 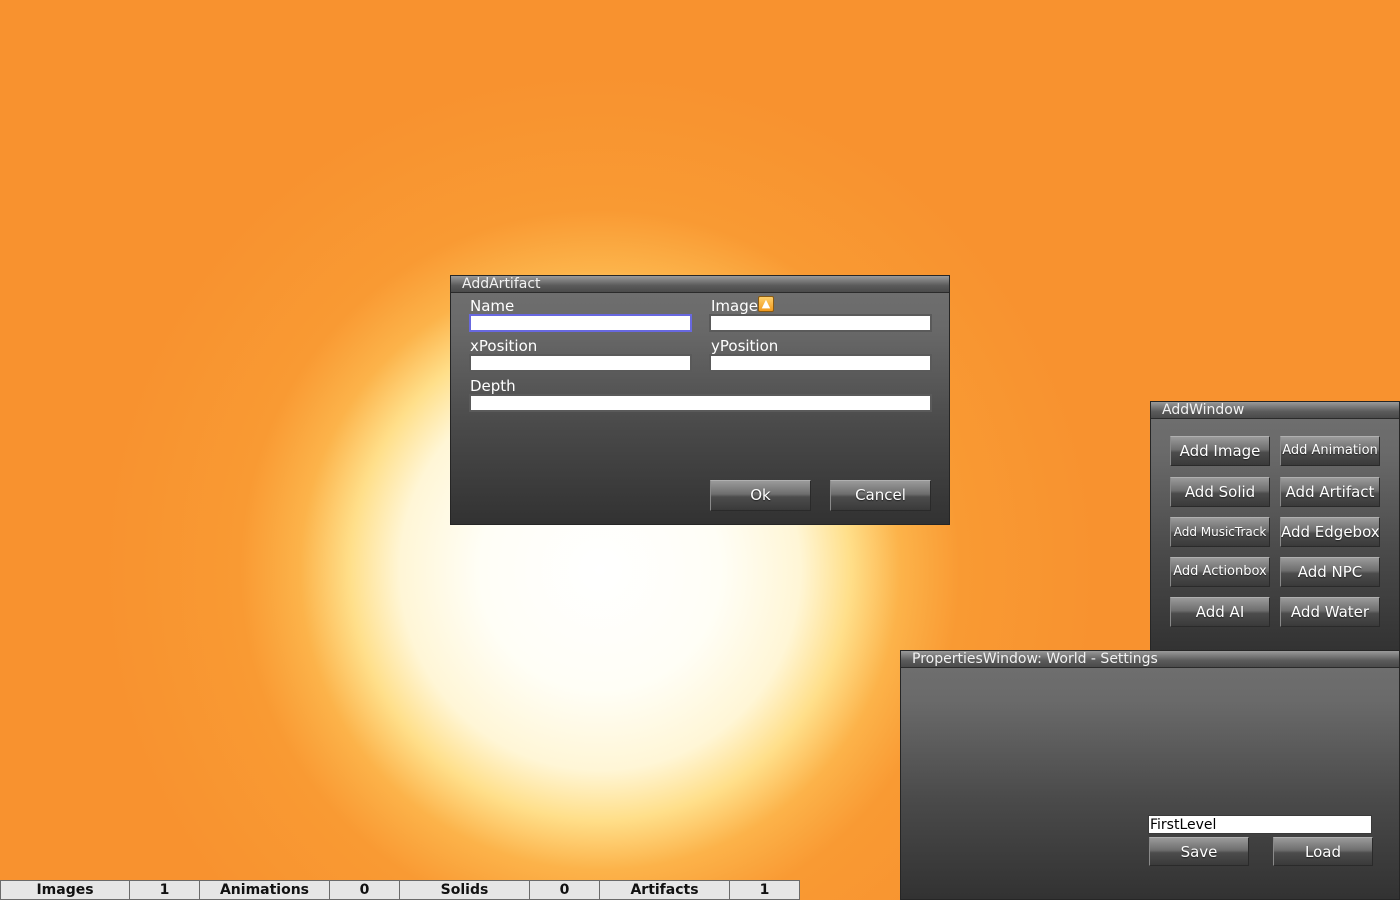 What do you see at coordinates (580, 323) in the screenshot?
I see `name-field` at bounding box center [580, 323].